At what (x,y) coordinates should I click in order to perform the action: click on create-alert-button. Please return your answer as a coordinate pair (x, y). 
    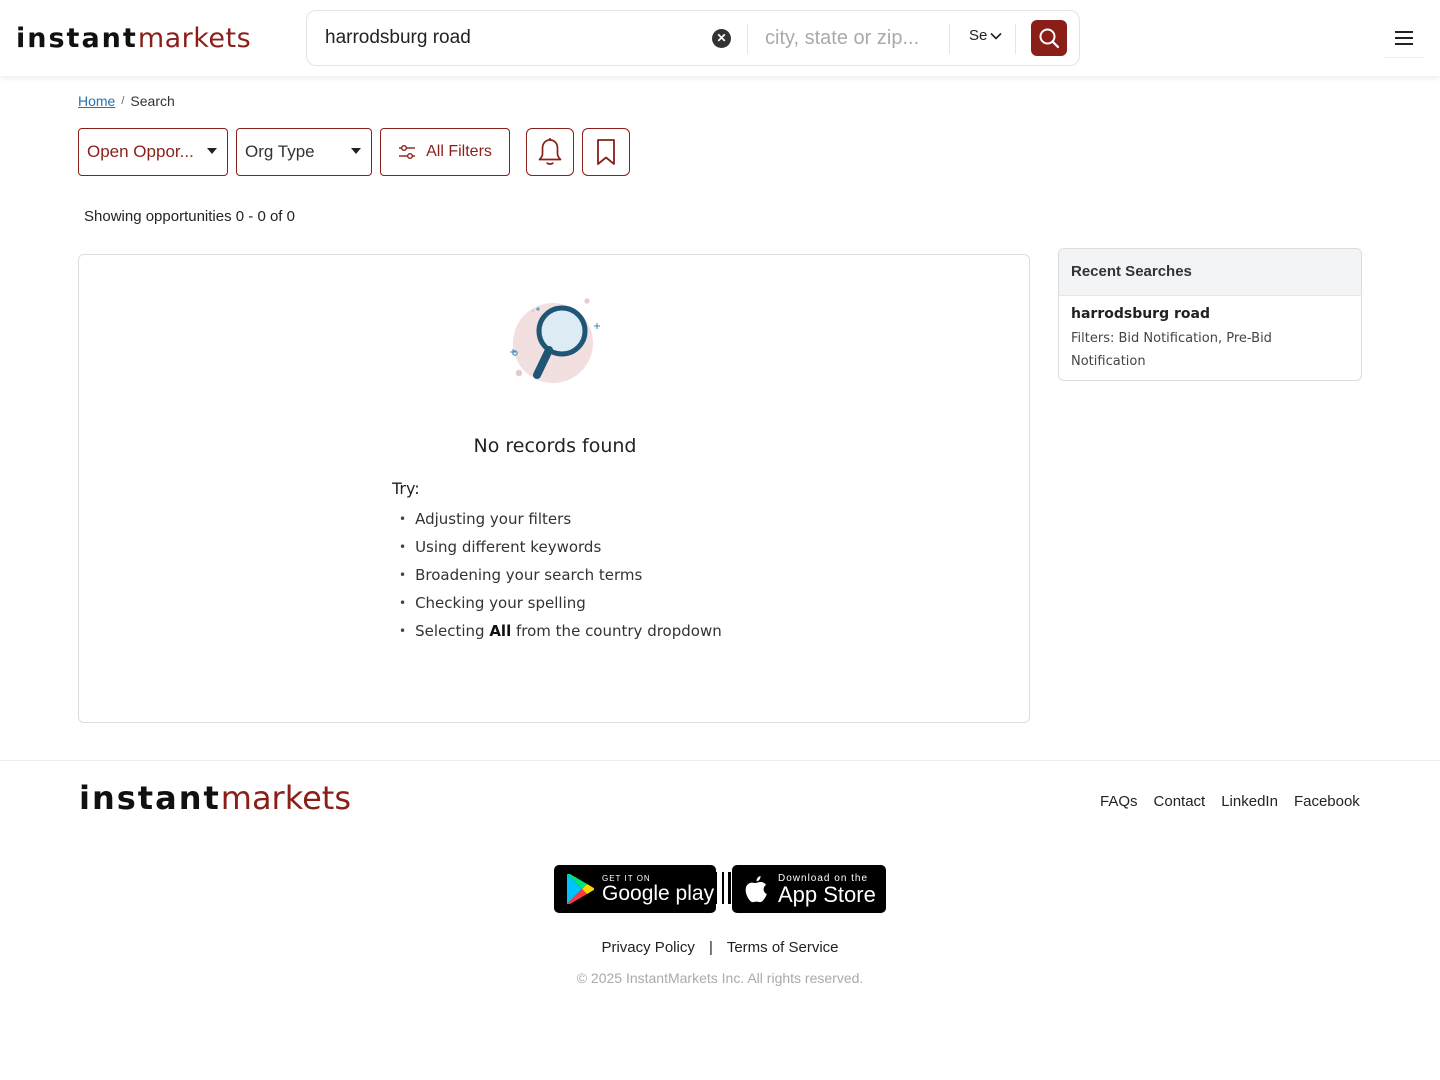
    Looking at the image, I should click on (550, 152).